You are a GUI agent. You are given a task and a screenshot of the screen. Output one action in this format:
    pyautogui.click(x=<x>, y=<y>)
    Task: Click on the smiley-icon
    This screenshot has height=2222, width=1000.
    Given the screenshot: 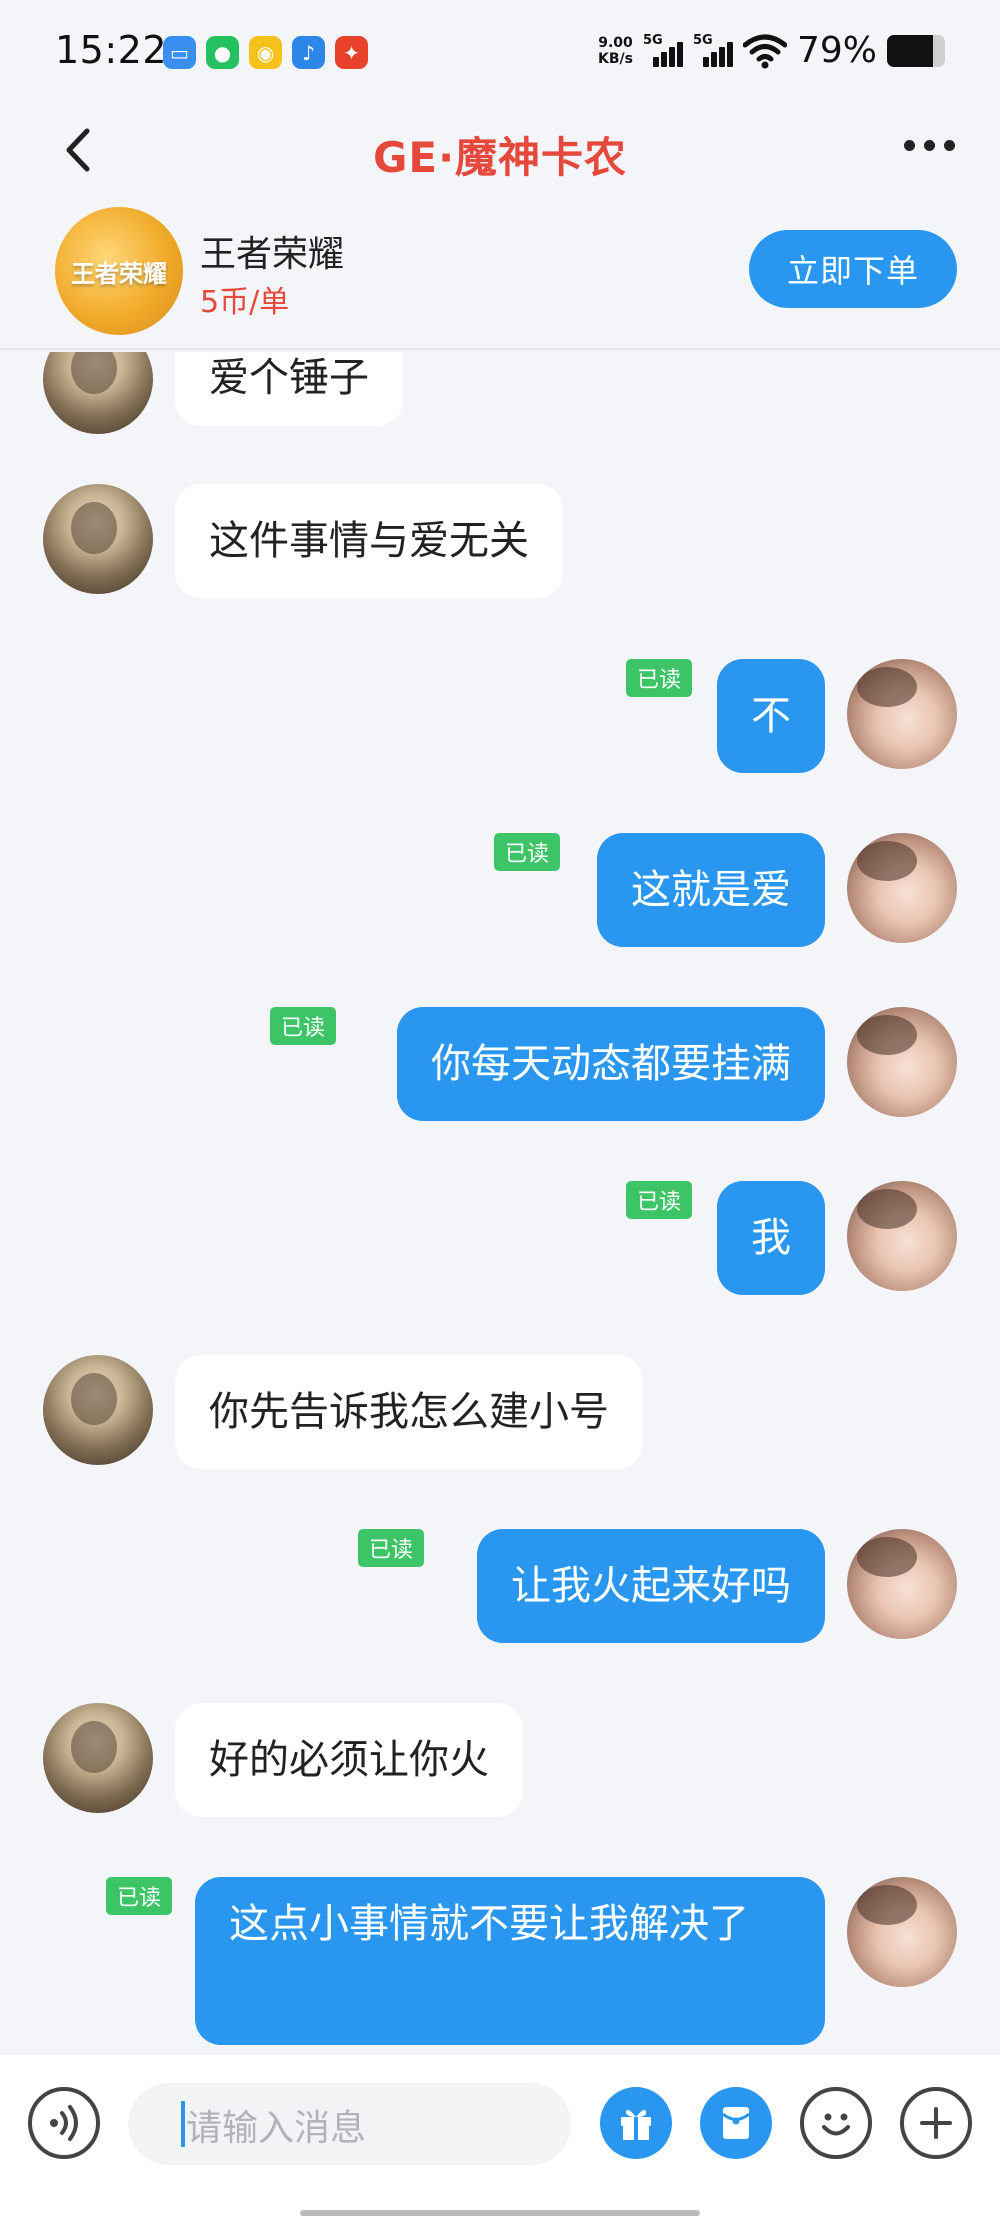 What is the action you would take?
    pyautogui.click(x=836, y=2124)
    